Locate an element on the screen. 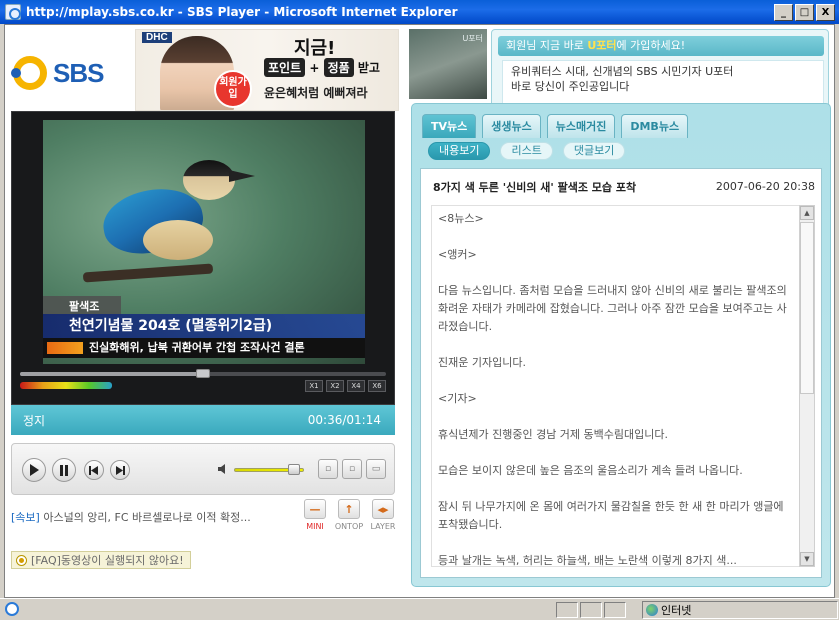 The image size is (839, 620). article-paragraph: <앵커> is located at coordinates (457, 254).